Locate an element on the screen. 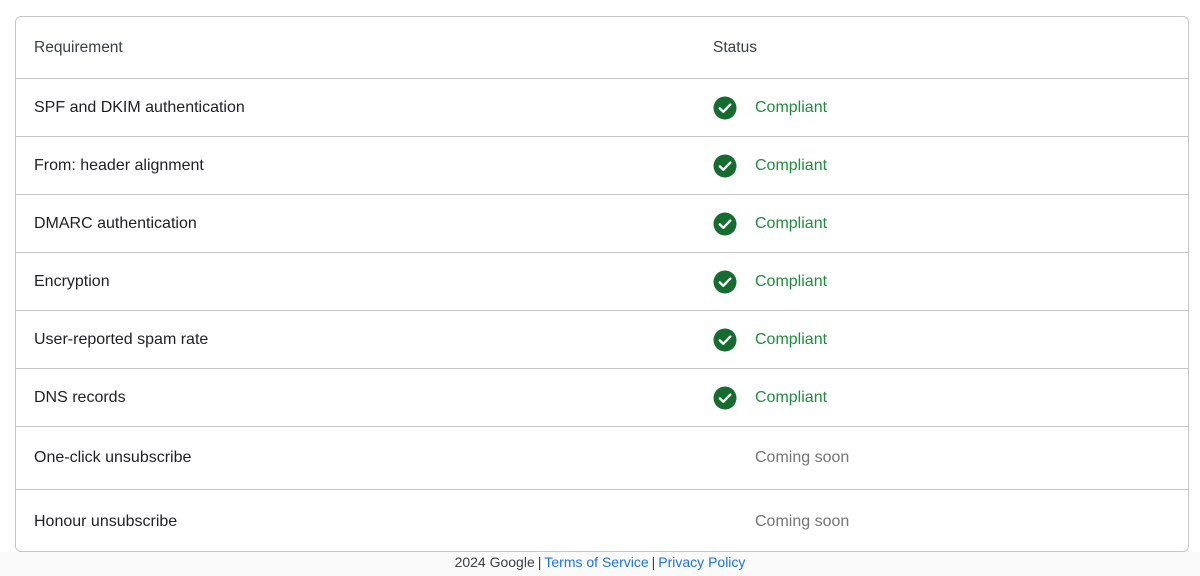 The image size is (1200, 576). header-status: Status is located at coordinates (735, 47).